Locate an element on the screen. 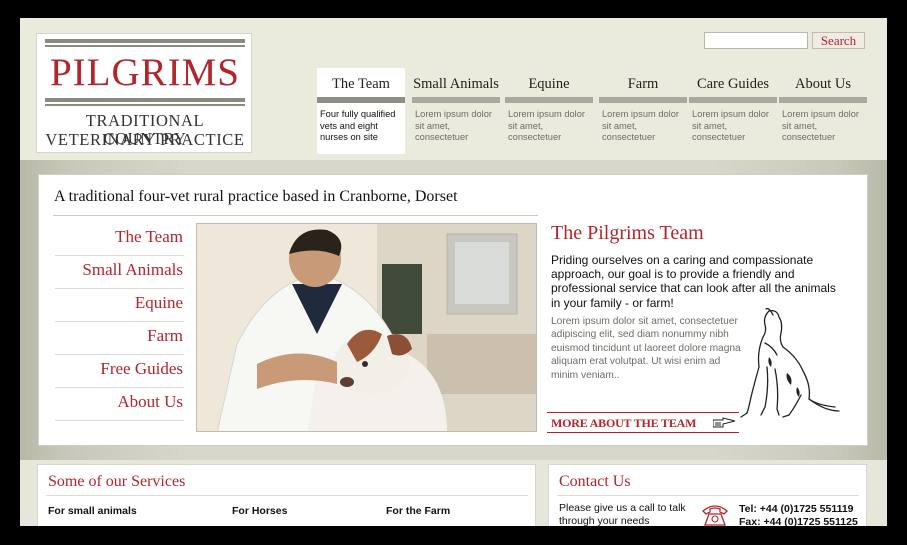 The image size is (907, 545). nav-tab-label: The Team is located at coordinates (361, 84).